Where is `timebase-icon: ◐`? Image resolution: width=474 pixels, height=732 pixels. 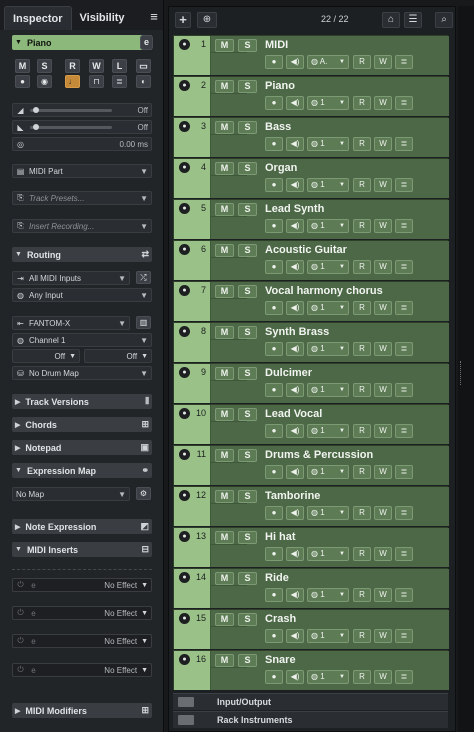
timebase-icon: ◐ is located at coordinates (143, 81).